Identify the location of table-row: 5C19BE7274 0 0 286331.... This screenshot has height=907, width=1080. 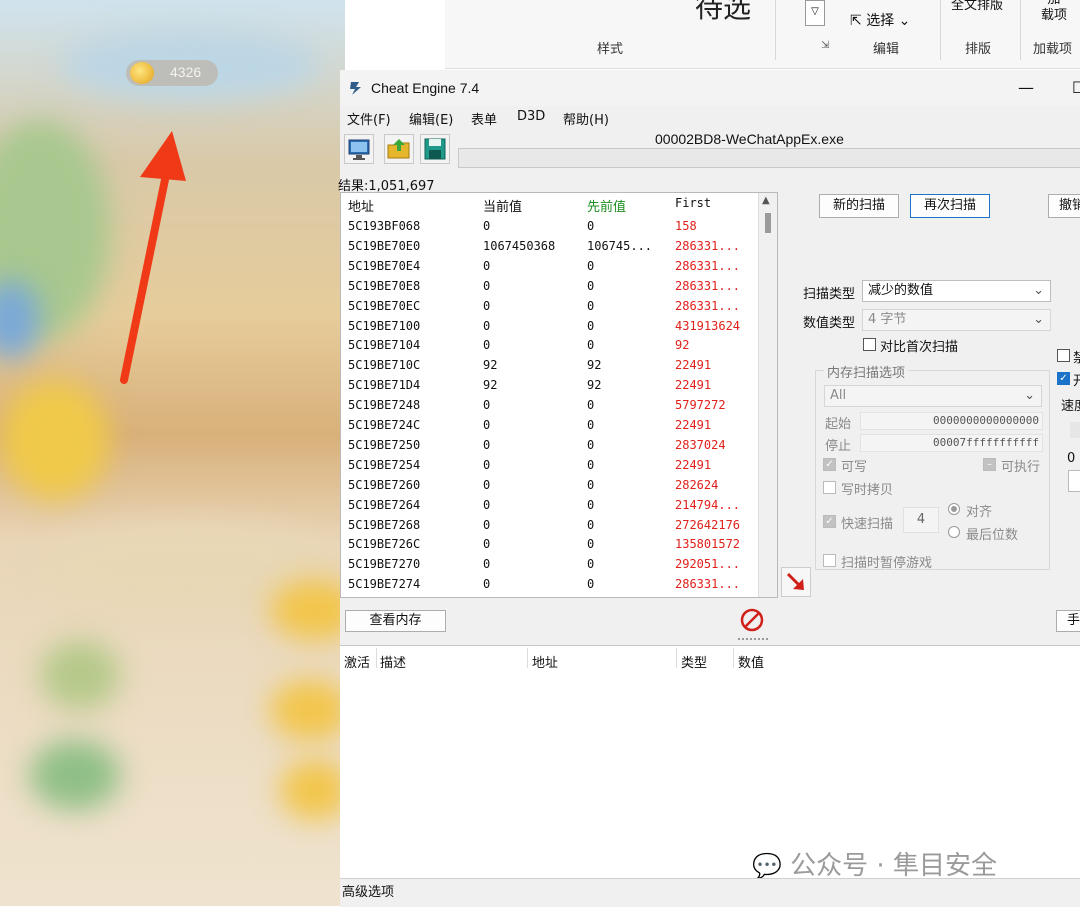
(551, 585).